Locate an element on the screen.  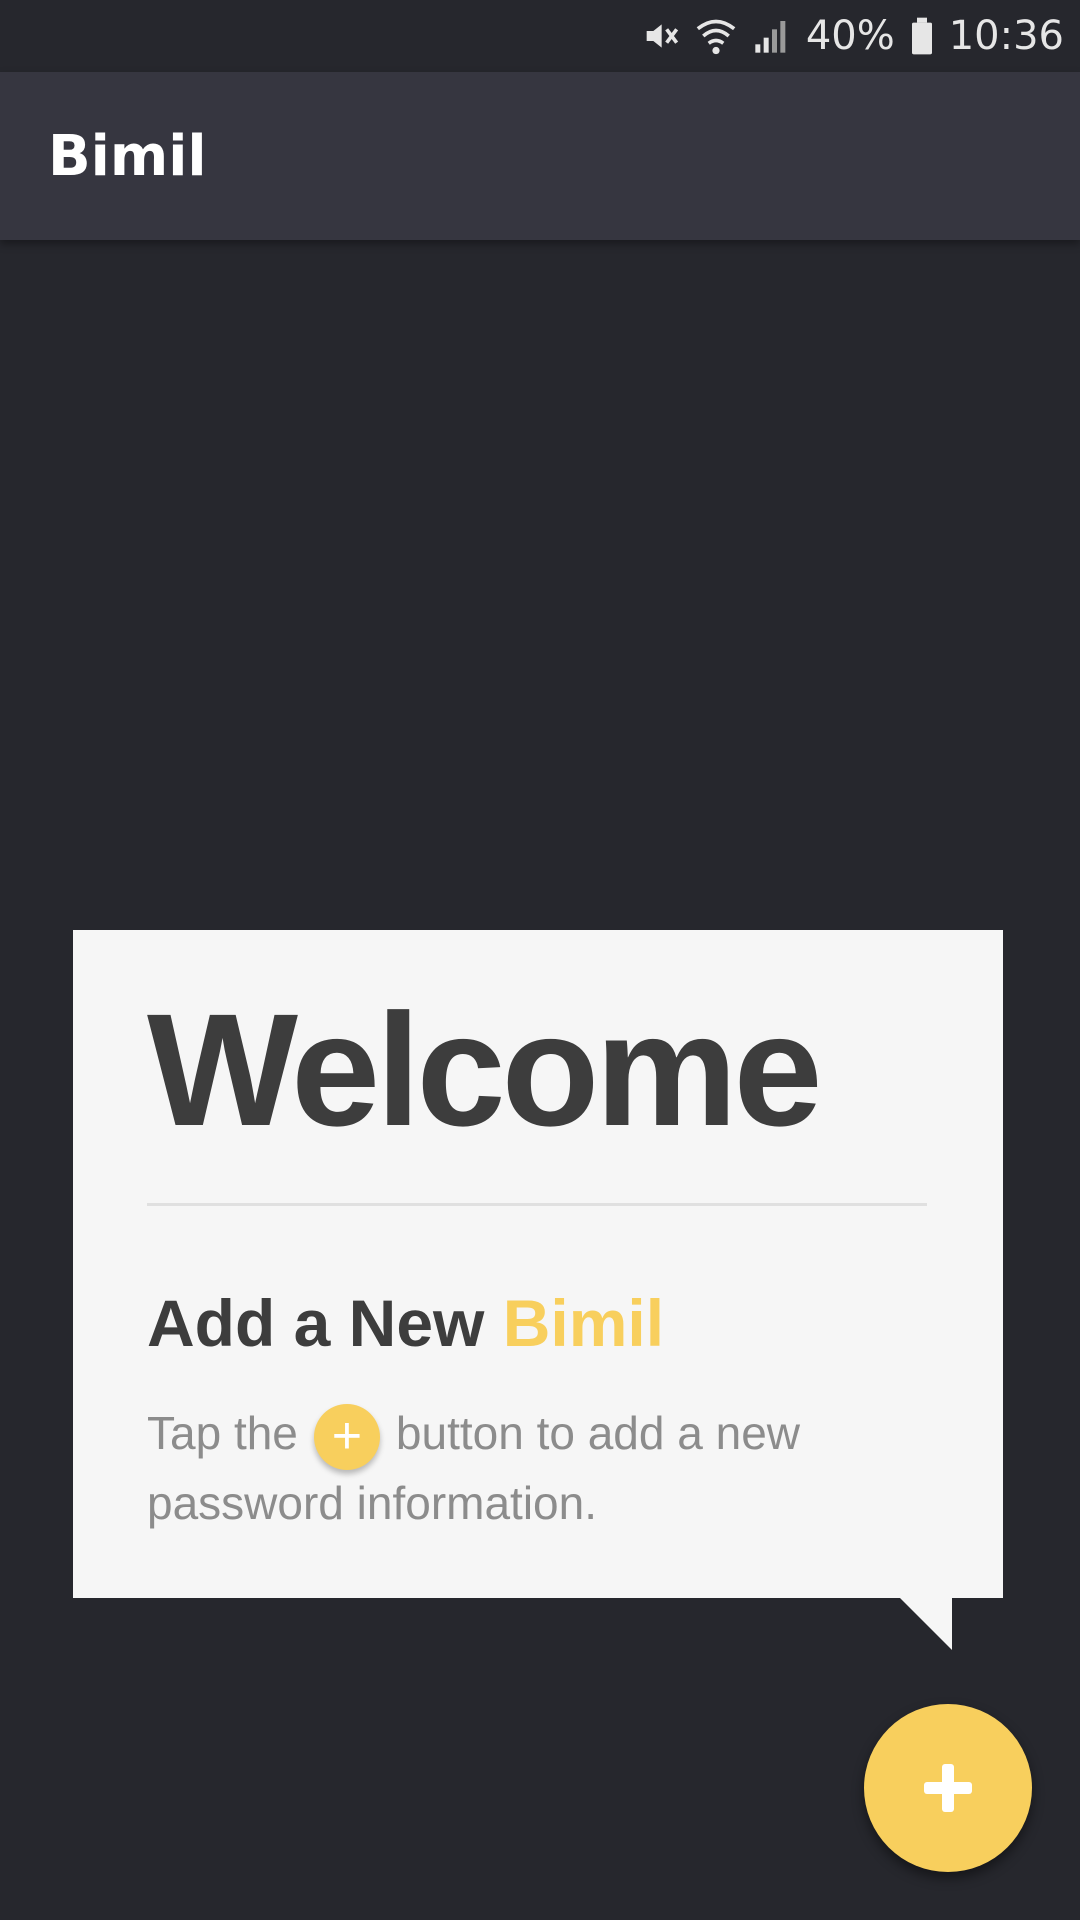
clock: 10:36 is located at coordinates (1006, 36).